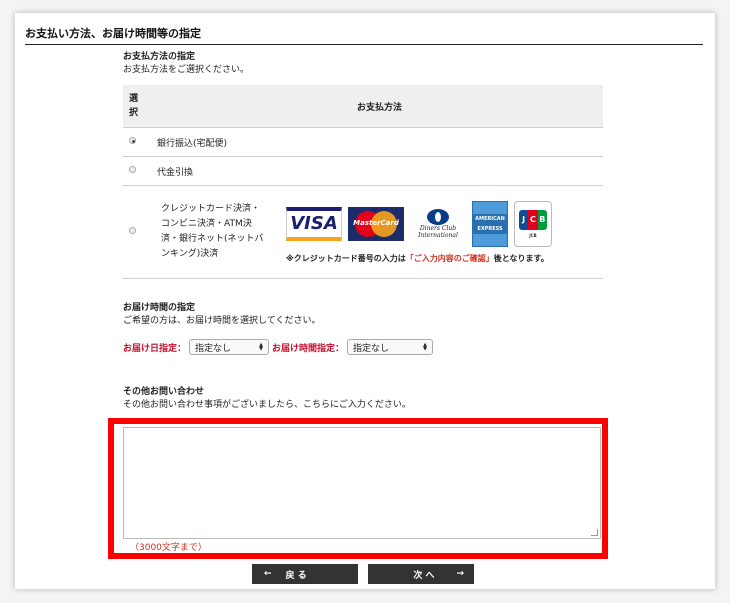  Describe the element at coordinates (379, 171) in the screenshot. I see `payment-option-label: 代金引換` at that location.